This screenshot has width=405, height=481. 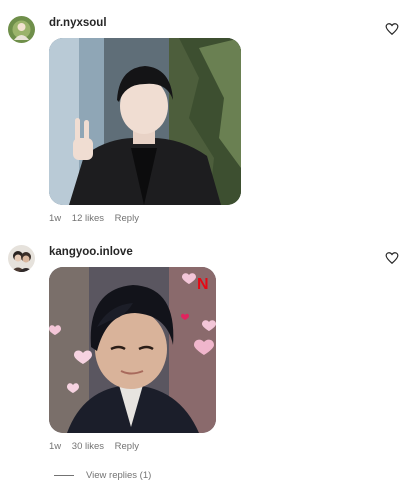 What do you see at coordinates (119, 475) in the screenshot?
I see `view-replies-label: View replies (1)` at bounding box center [119, 475].